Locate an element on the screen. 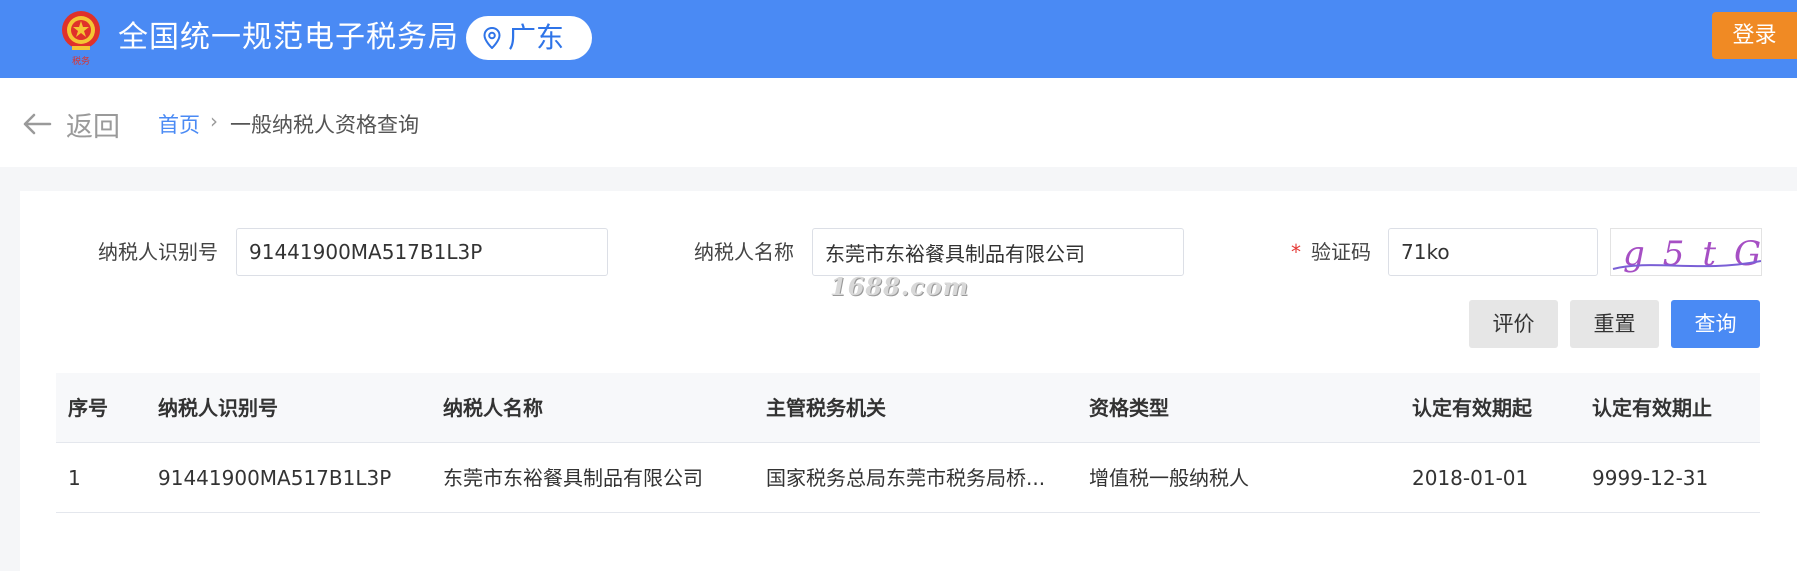 The width and height of the screenshot is (1797, 571). taxpayer-id-label: 纳税人识别号 is located at coordinates (158, 252).